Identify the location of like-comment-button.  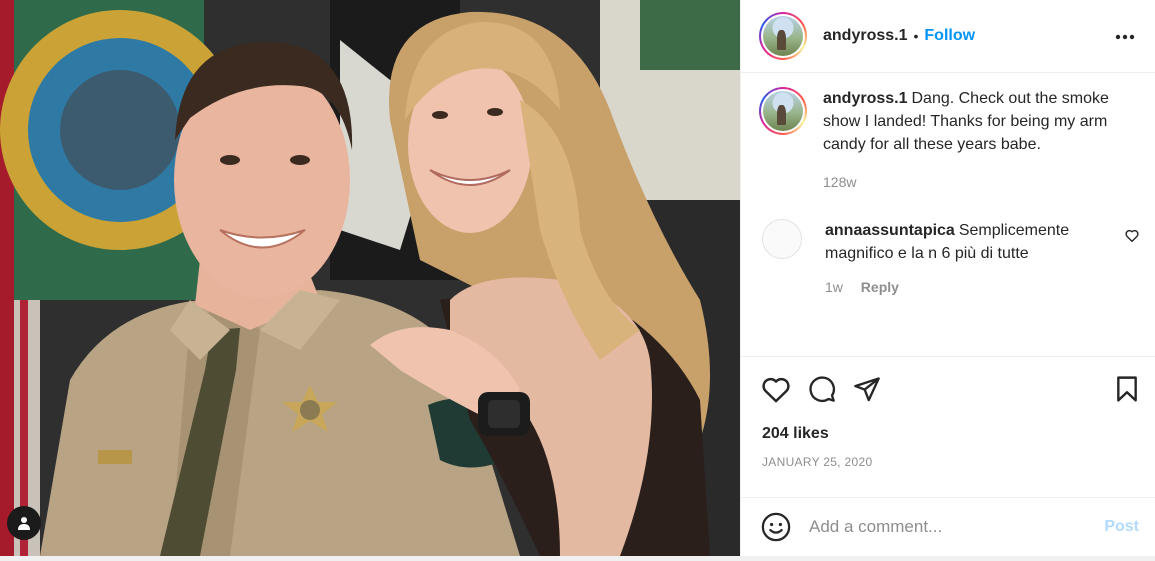
(1132, 238).